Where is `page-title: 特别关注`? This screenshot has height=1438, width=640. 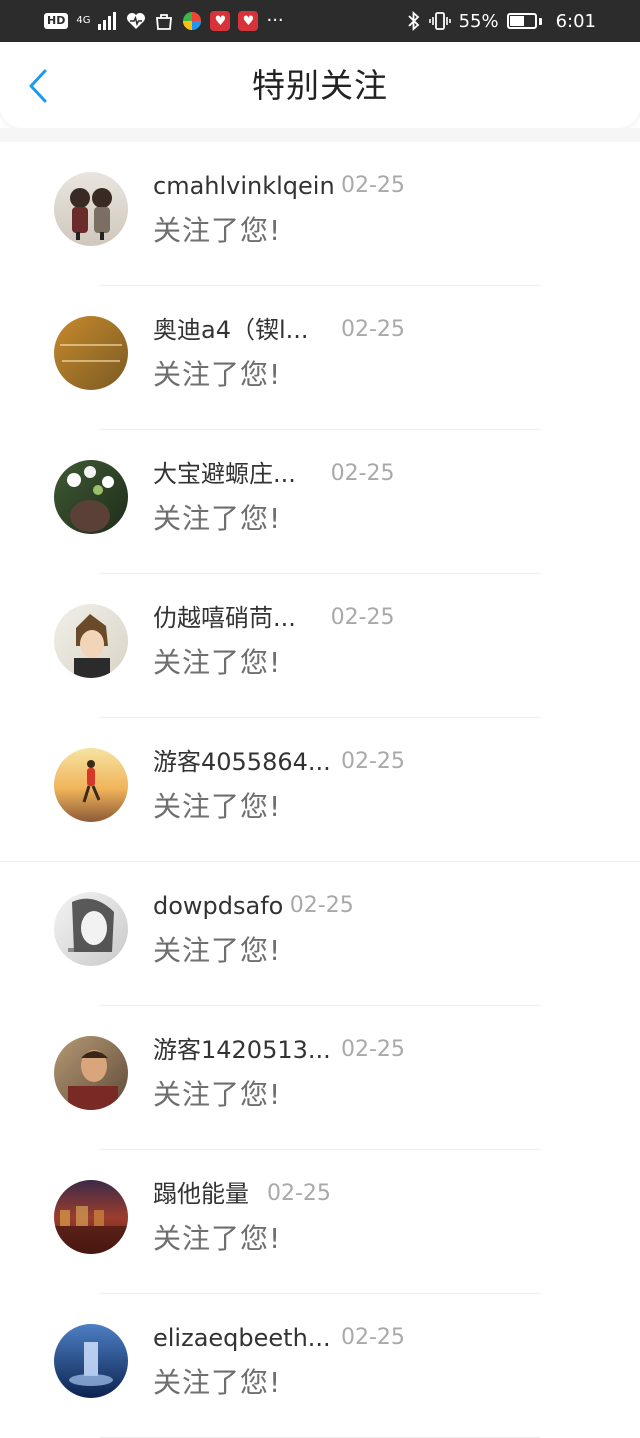 page-title: 特别关注 is located at coordinates (320, 85).